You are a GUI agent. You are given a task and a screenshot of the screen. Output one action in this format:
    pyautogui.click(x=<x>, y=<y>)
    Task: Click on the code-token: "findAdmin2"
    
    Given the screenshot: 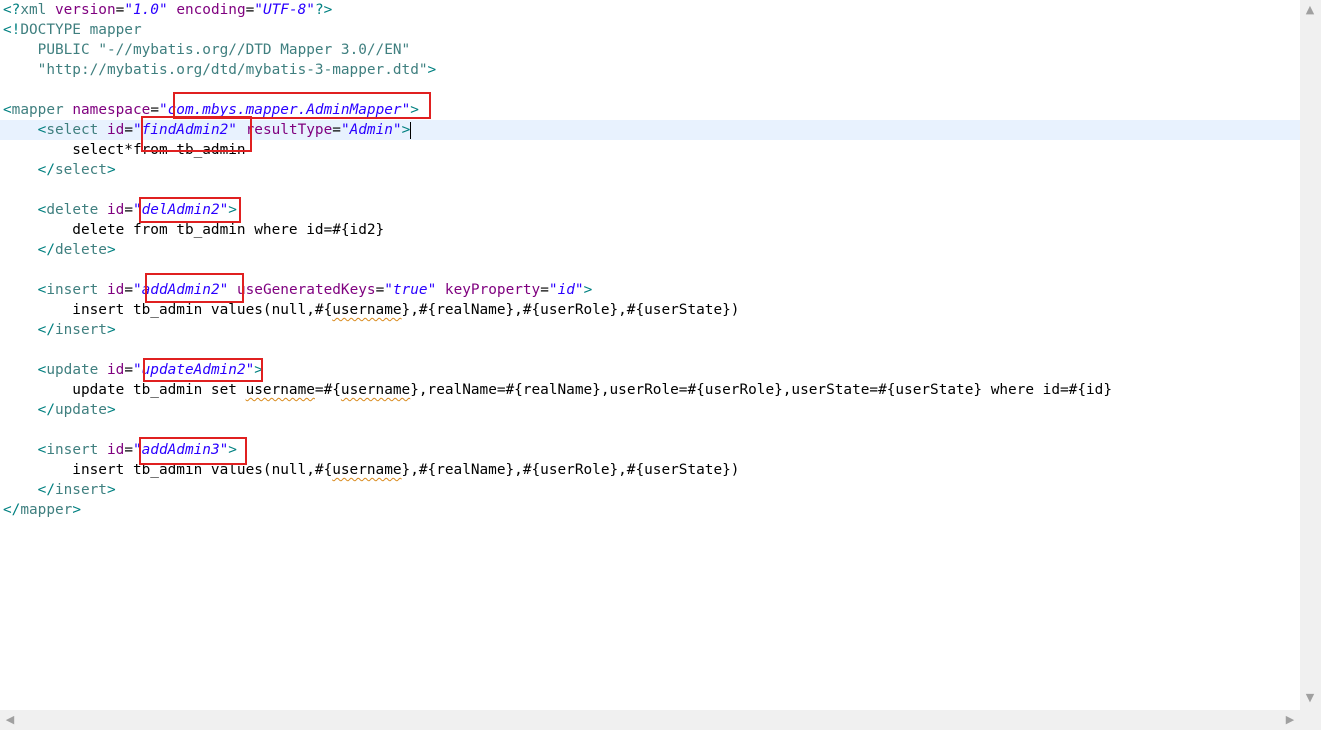 What is the action you would take?
    pyautogui.click(x=184, y=130)
    